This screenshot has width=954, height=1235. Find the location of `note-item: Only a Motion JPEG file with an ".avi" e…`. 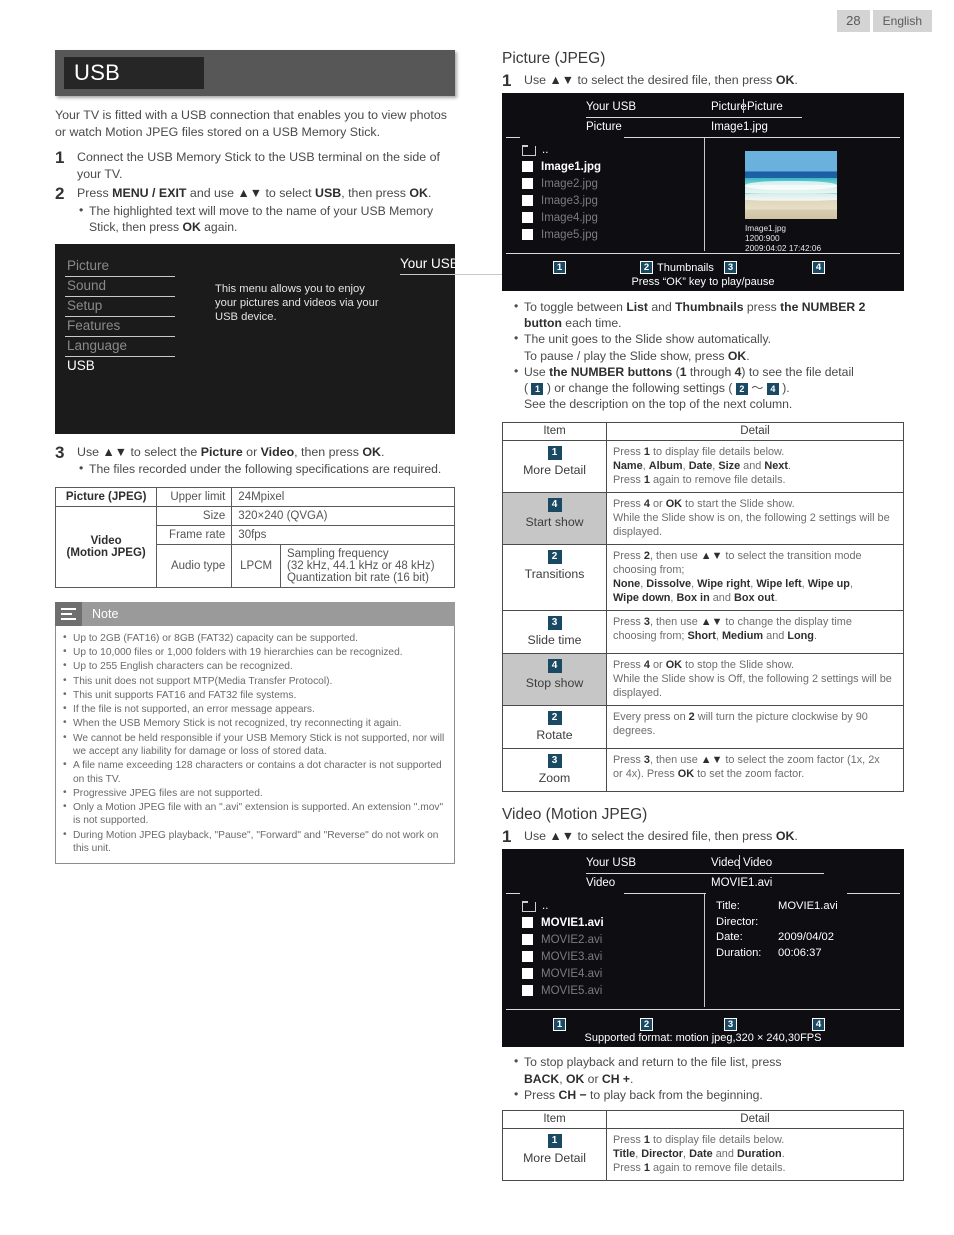

note-item: Only a Motion JPEG file with an ".avi" e… is located at coordinates (254, 814).